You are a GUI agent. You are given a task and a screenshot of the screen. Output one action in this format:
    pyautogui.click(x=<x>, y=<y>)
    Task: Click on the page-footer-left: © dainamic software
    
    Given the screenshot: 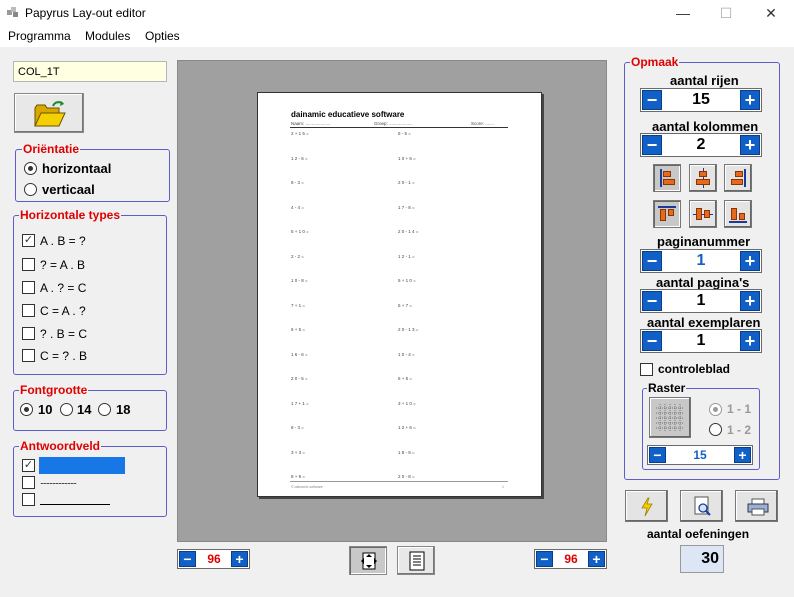 What is the action you would take?
    pyautogui.click(x=307, y=487)
    